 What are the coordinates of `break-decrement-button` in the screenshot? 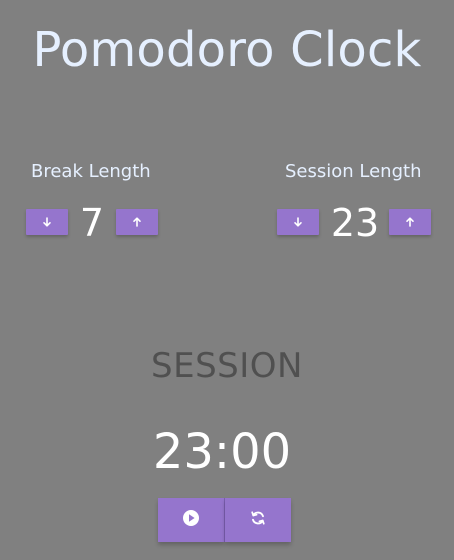 It's located at (47, 222).